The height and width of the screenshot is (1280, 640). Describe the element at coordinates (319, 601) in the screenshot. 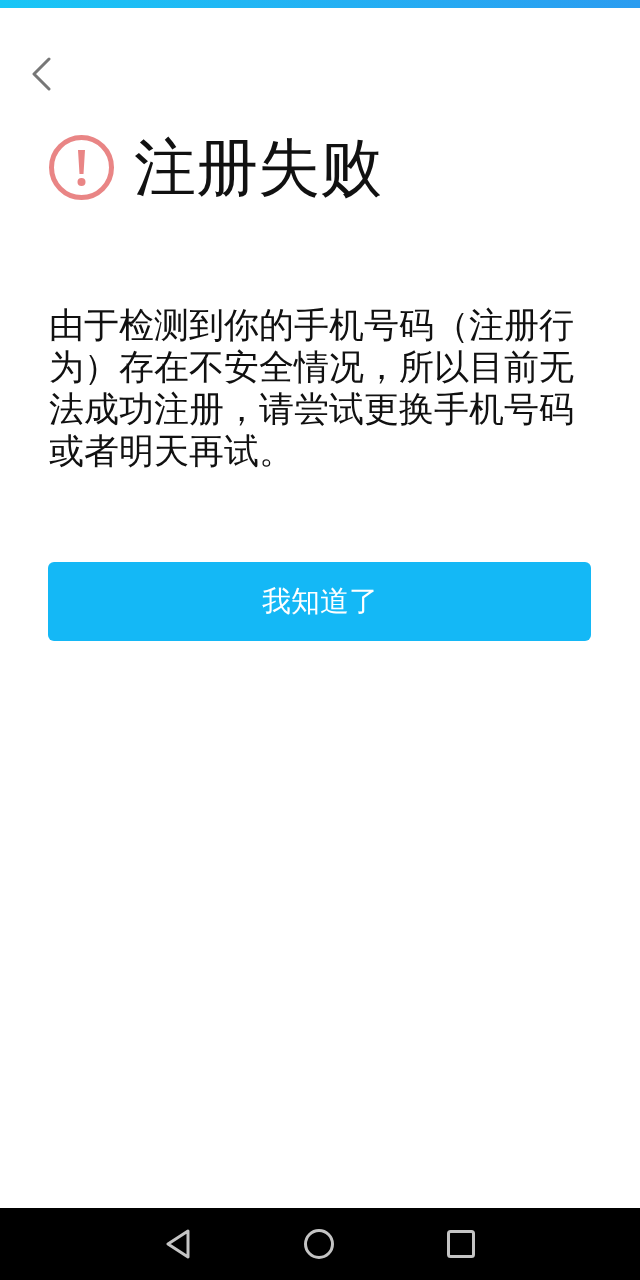

I see `acknowledge-button: 我知道了` at that location.